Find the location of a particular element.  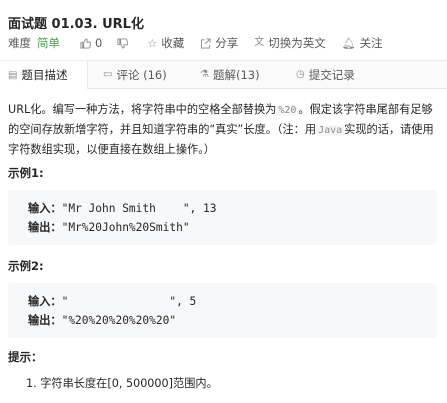

star-icon: ☆ is located at coordinates (152, 43).